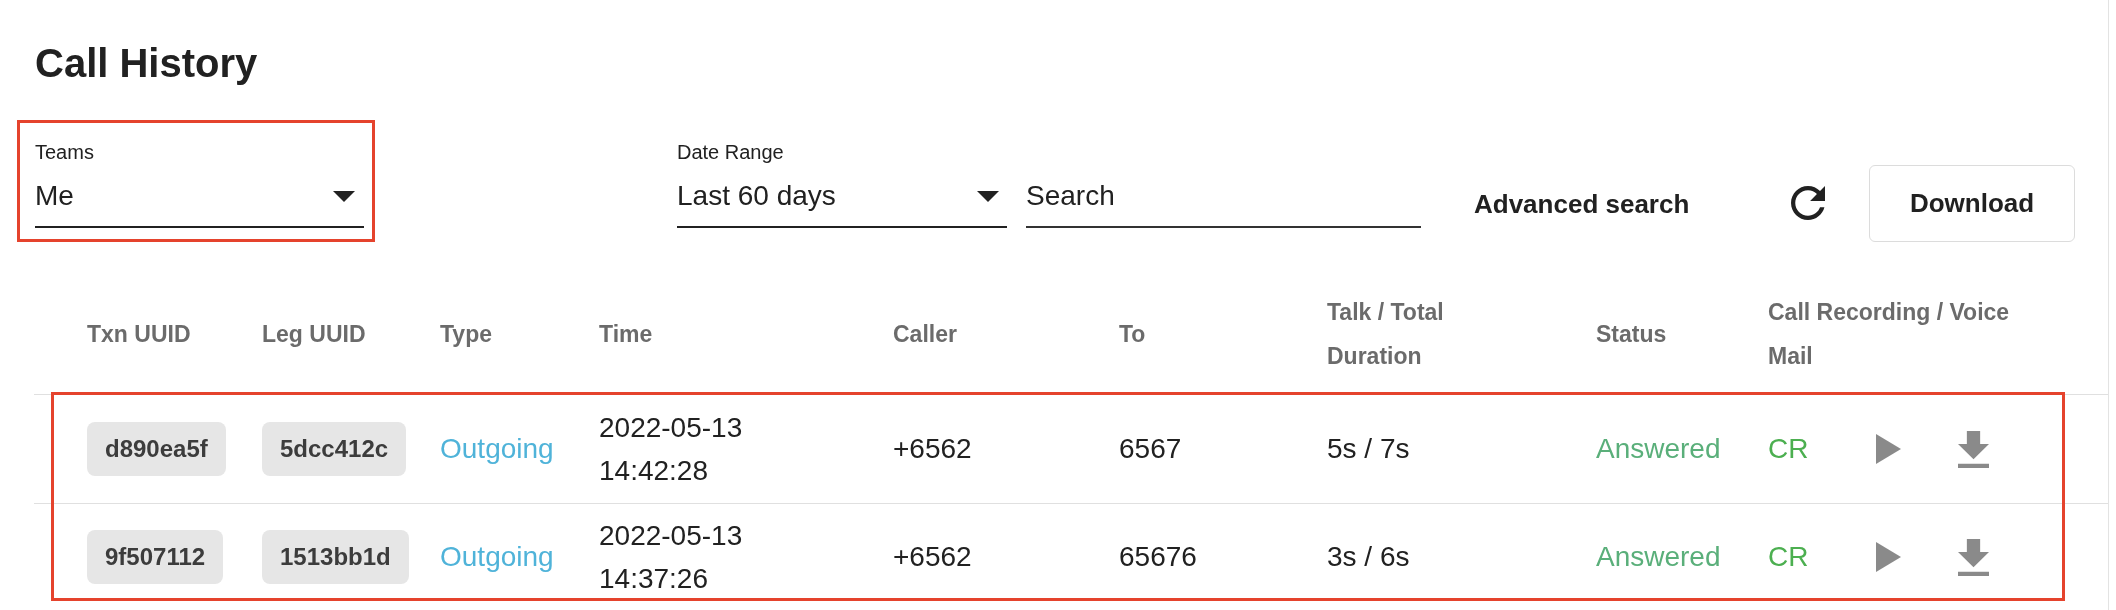 This screenshot has width=2116, height=610. Describe the element at coordinates (1972, 203) in the screenshot. I see `download-button: Download` at that location.